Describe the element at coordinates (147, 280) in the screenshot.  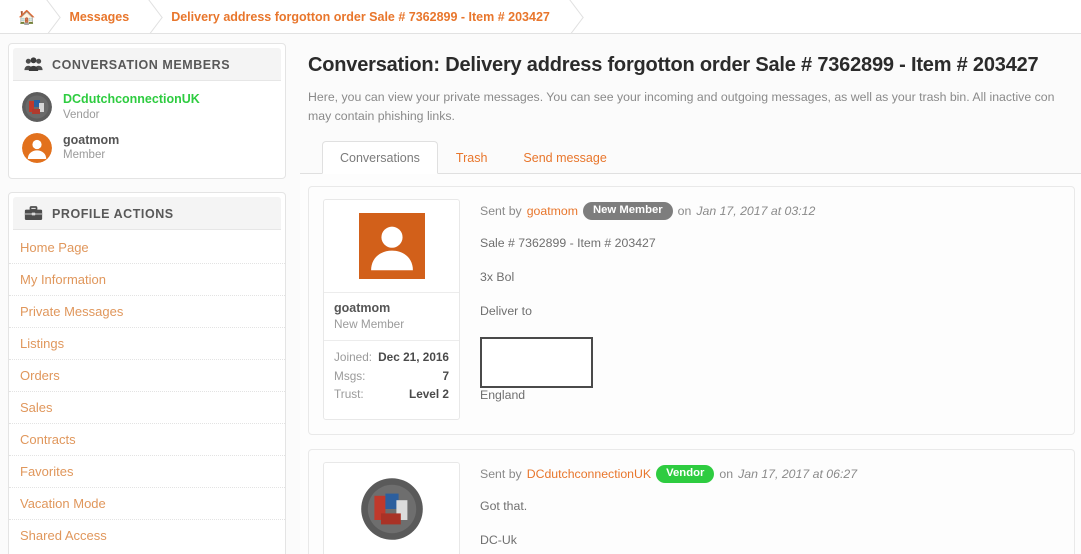
I see `sidebar-item-my-information: My Information` at that location.